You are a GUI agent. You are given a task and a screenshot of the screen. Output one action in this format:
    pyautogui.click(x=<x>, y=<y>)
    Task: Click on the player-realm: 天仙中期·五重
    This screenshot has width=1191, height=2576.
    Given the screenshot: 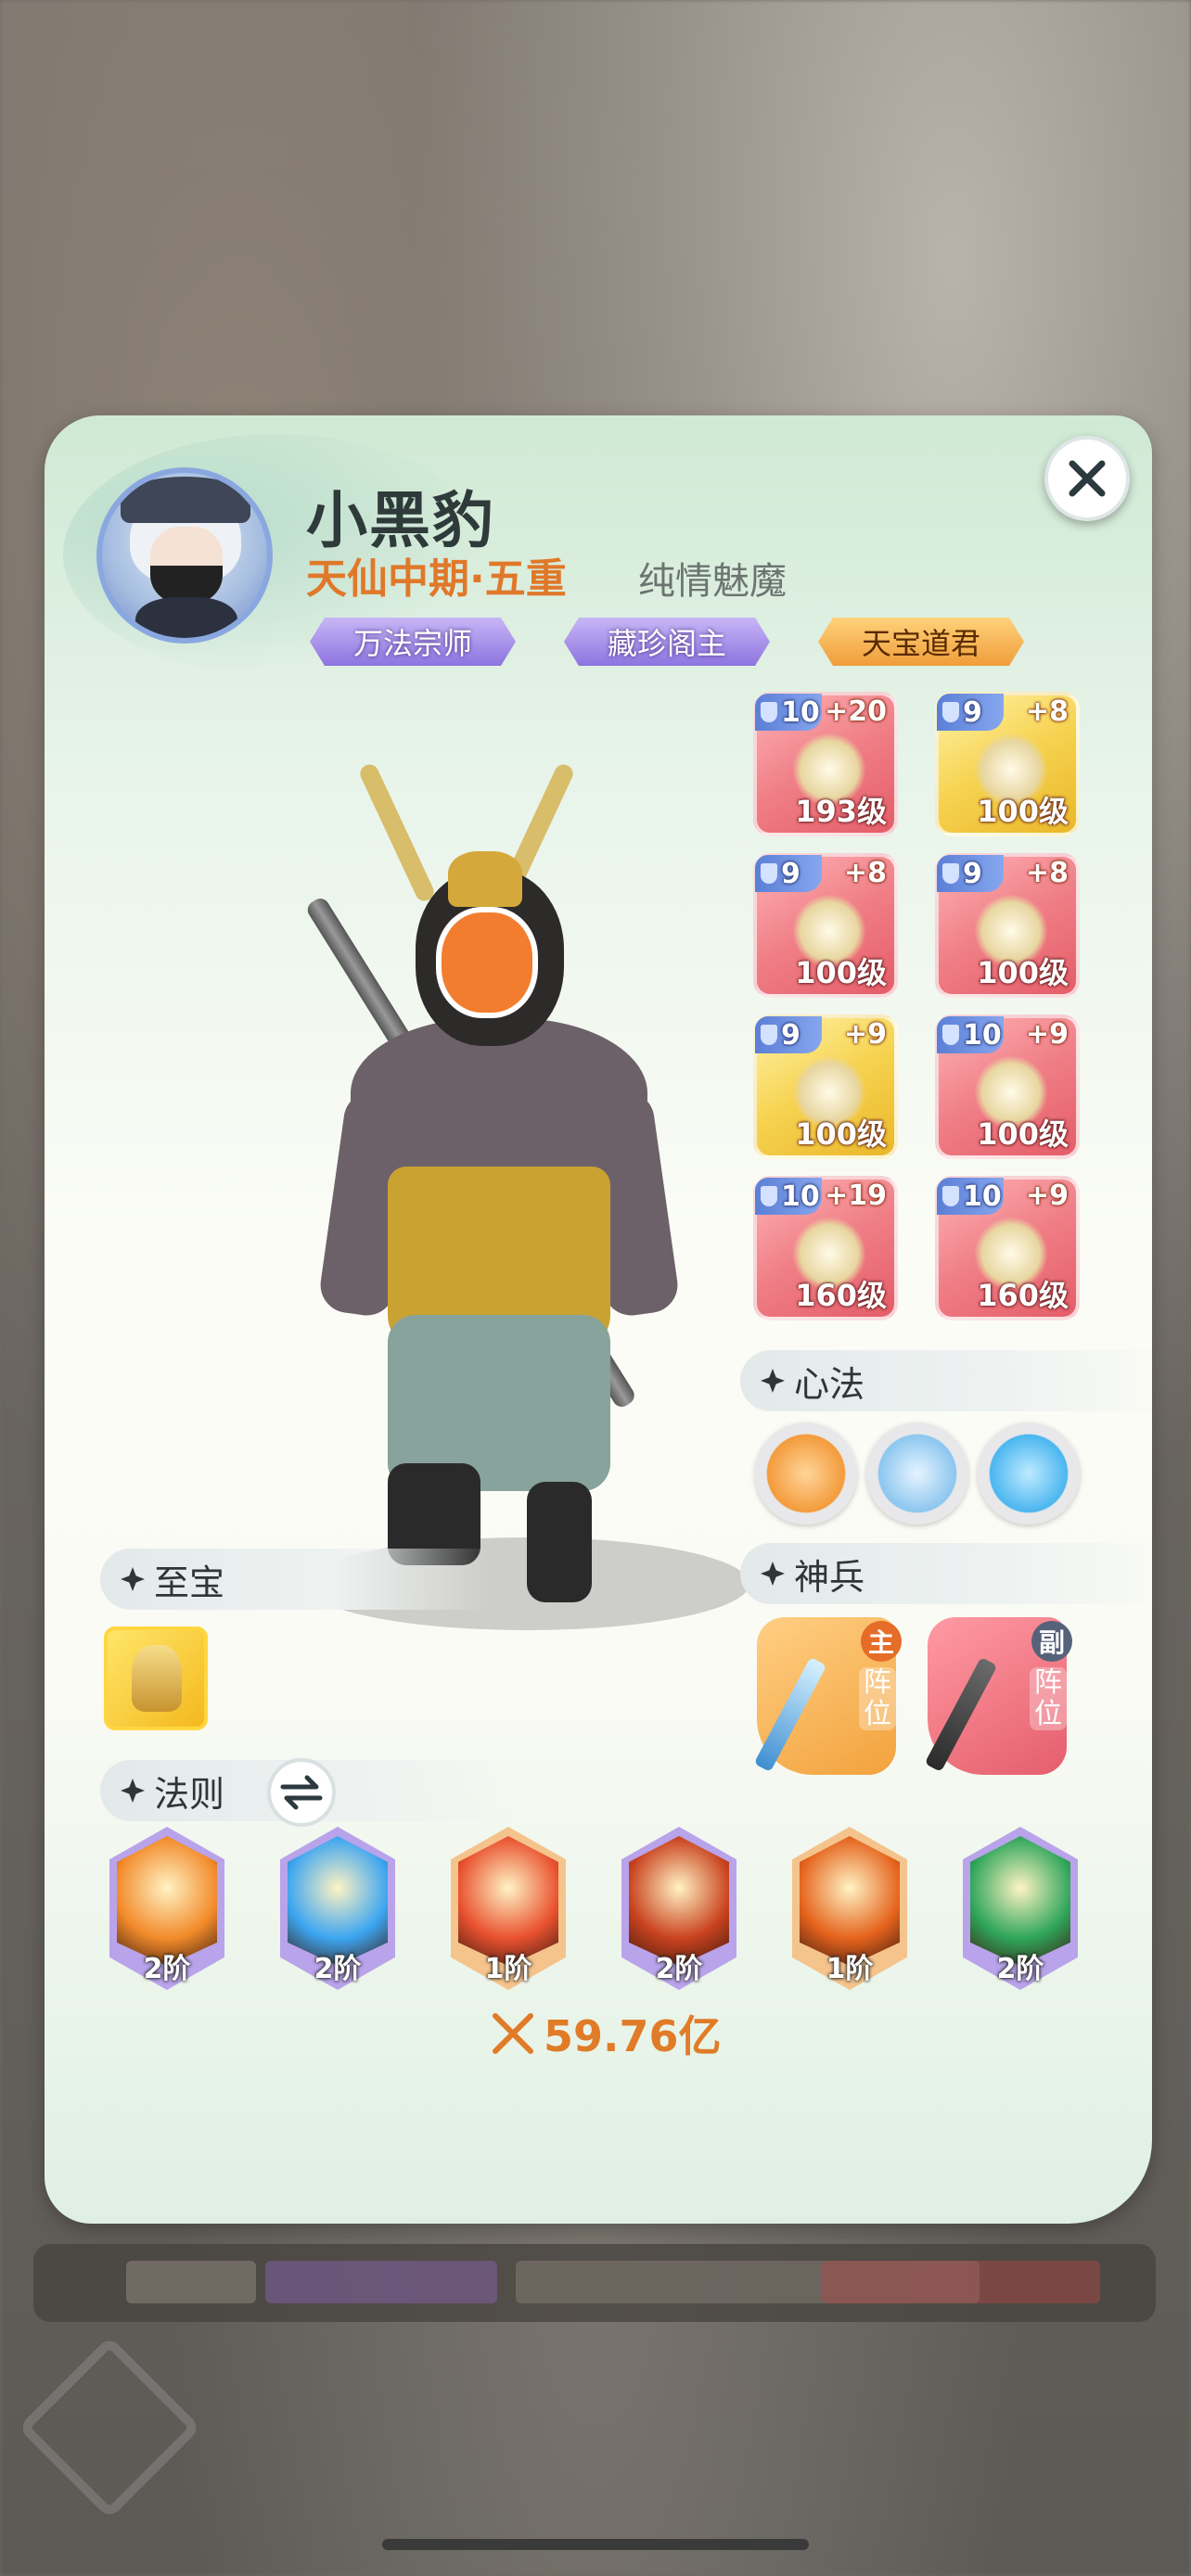 What is the action you would take?
    pyautogui.click(x=437, y=579)
    